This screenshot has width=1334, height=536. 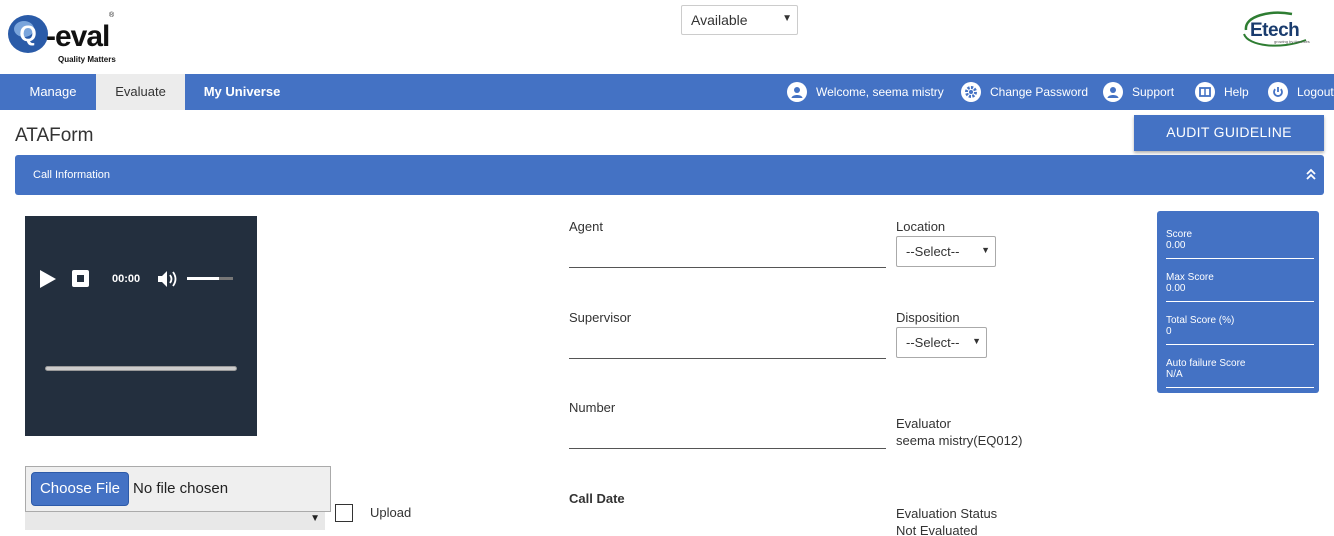 What do you see at coordinates (719, 20) in the screenshot?
I see `status-select-value: Available` at bounding box center [719, 20].